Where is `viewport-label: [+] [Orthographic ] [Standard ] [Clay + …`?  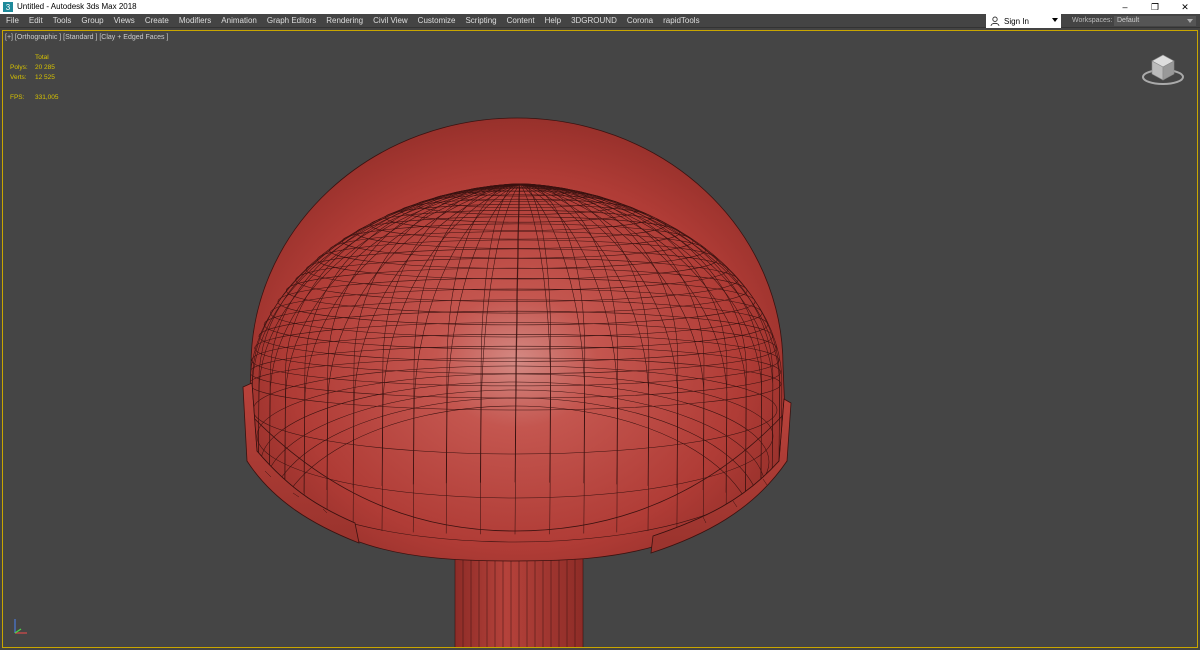 viewport-label: [+] [Orthographic ] [Standard ] [Clay + … is located at coordinates (86, 37).